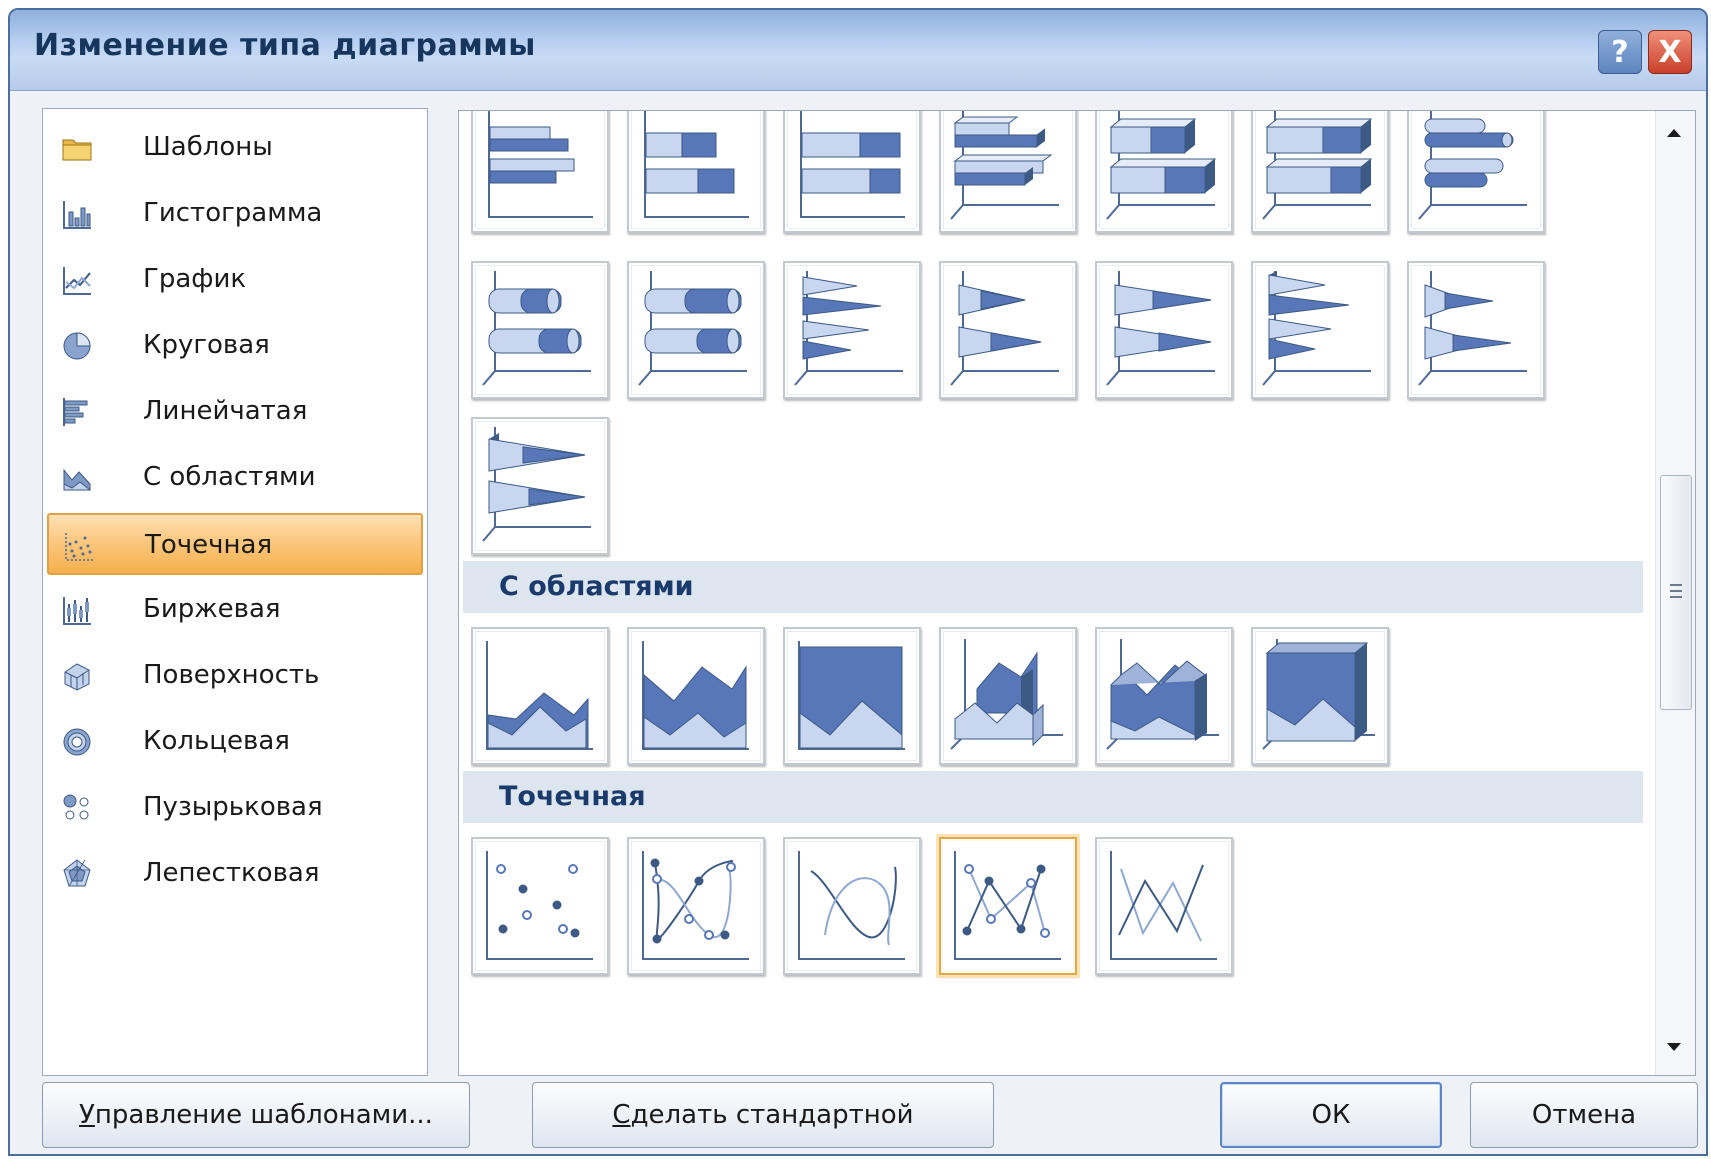 Image resolution: width=1711 pixels, height=1159 pixels. I want to click on surface-chart-icon, so click(77, 677).